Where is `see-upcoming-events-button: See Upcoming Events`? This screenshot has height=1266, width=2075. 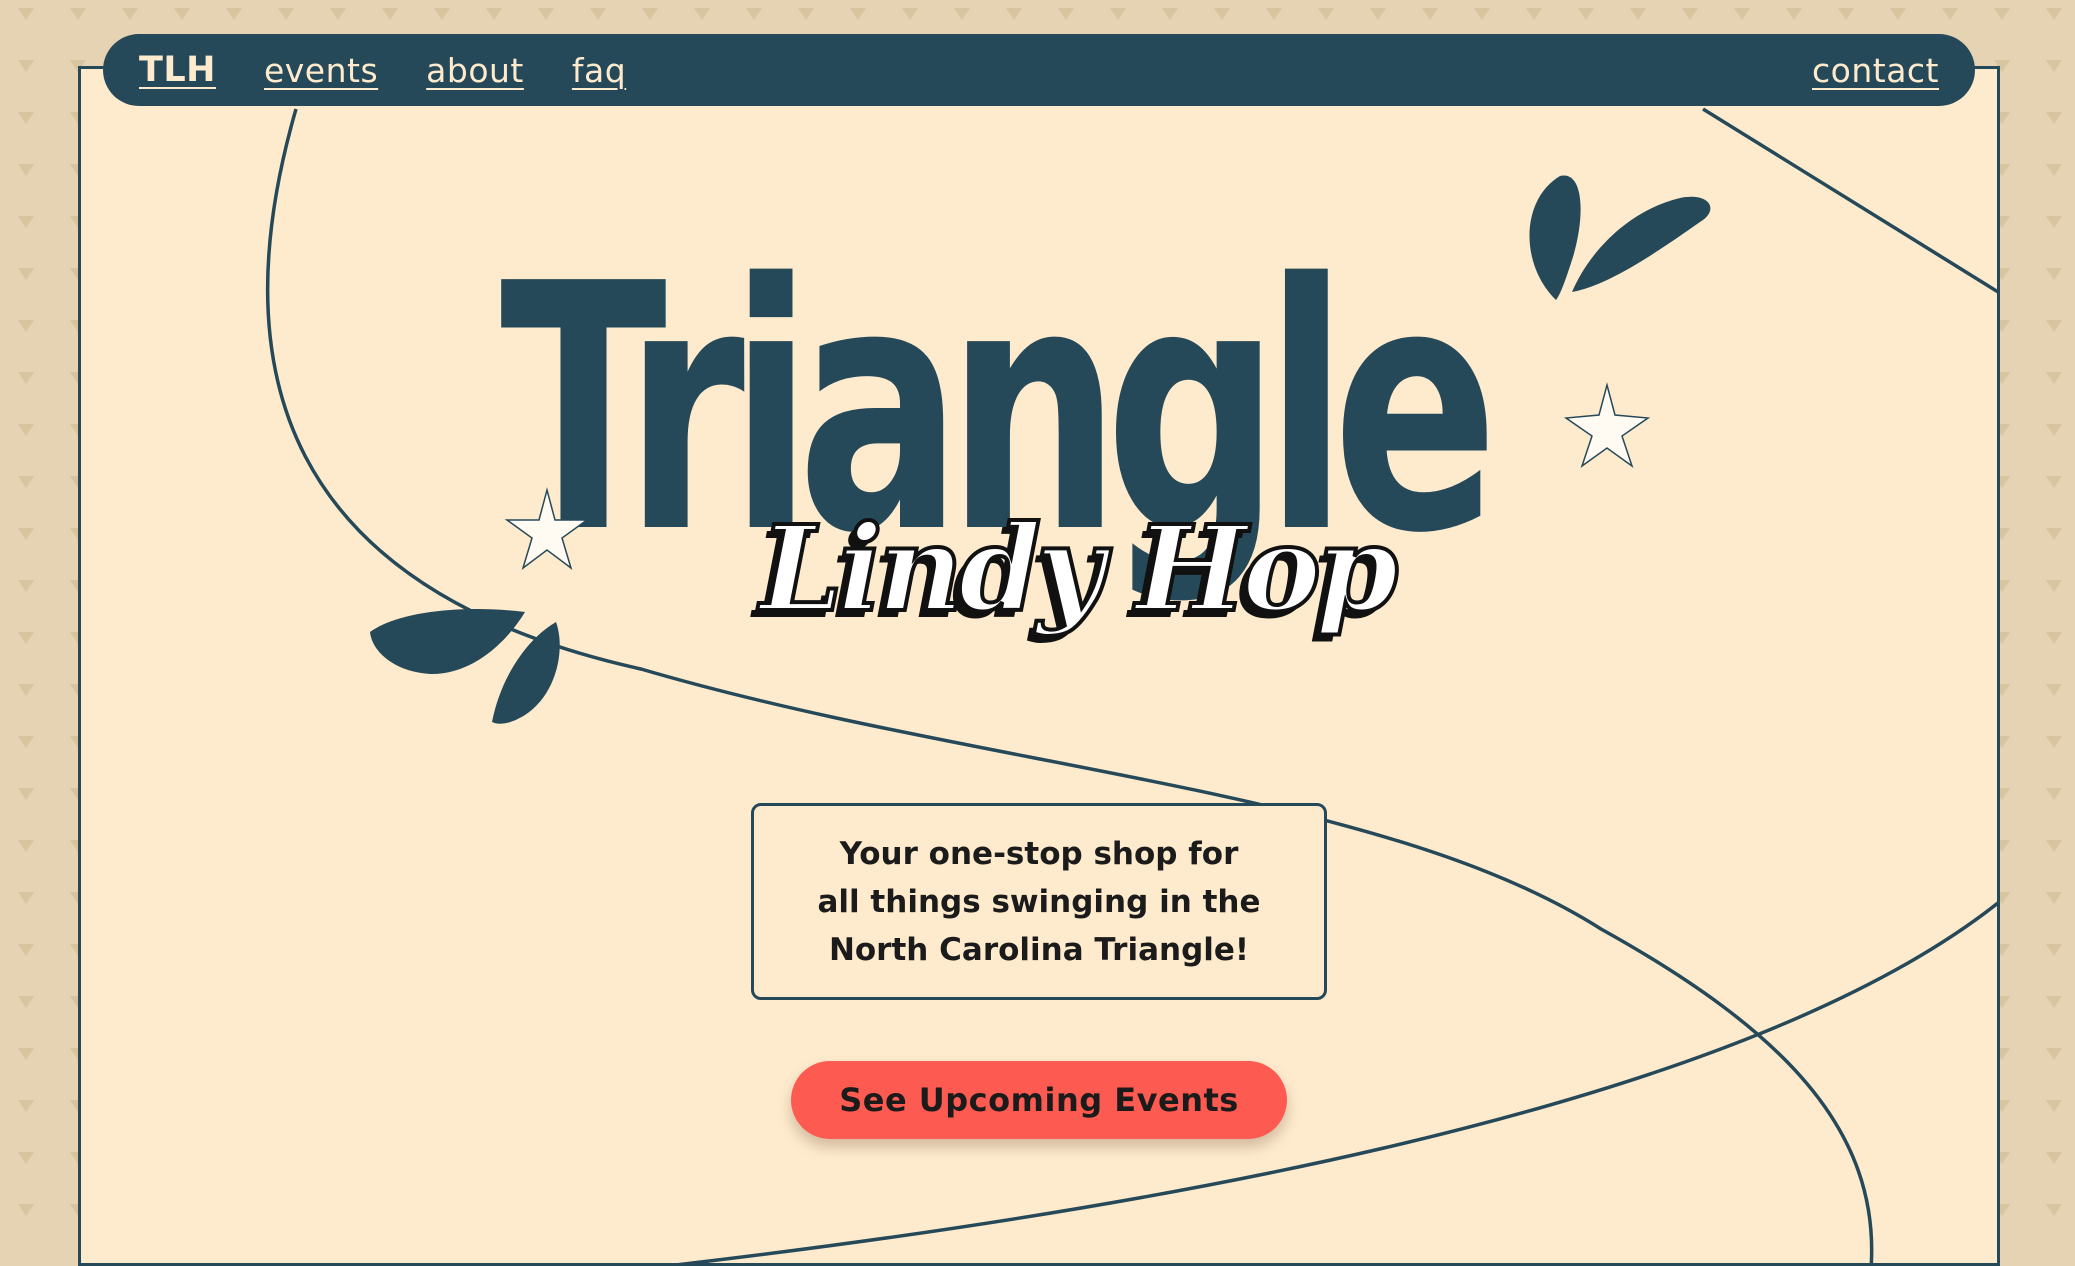
see-upcoming-events-button: See Upcoming Events is located at coordinates (1039, 1100).